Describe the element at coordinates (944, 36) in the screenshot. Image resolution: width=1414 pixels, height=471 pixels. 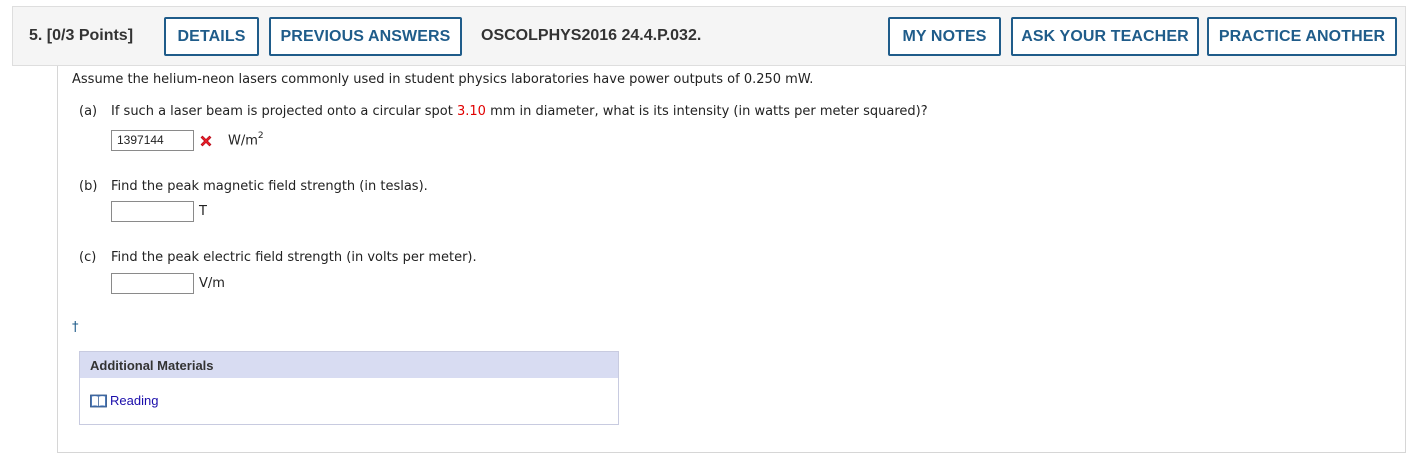
I see `my-notes-button: MY NOTES` at that location.